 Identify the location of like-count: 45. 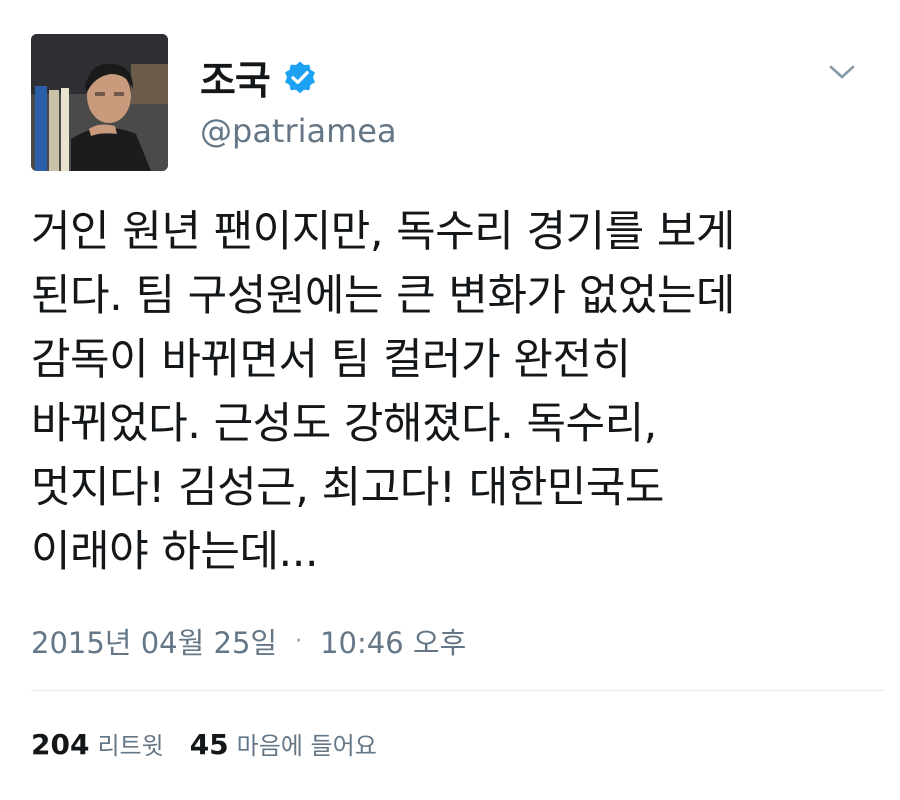
(209, 744).